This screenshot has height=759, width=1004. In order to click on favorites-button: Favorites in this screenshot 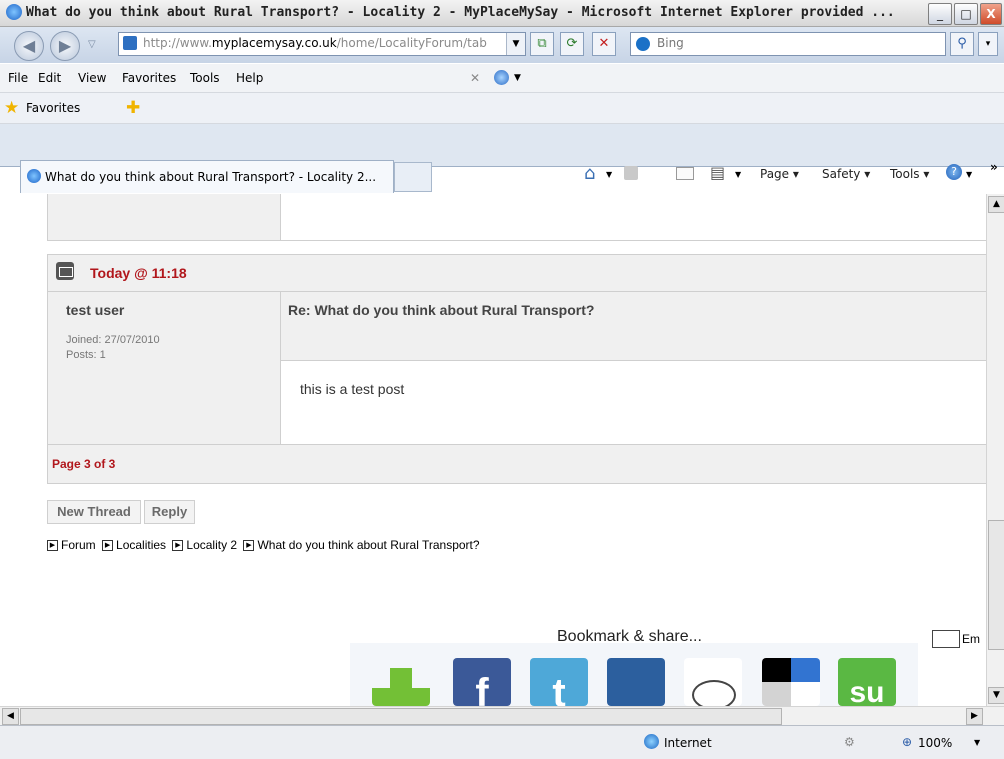, I will do `click(53, 108)`.